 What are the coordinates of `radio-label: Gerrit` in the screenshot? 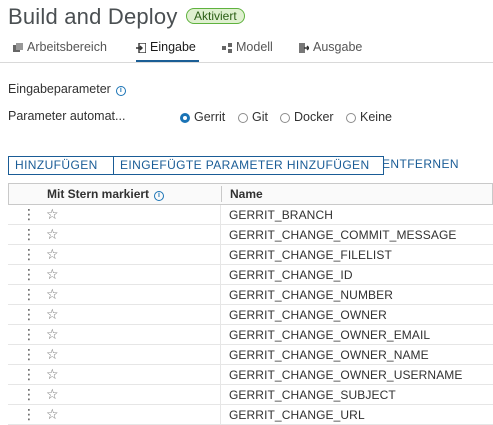 It's located at (210, 117).